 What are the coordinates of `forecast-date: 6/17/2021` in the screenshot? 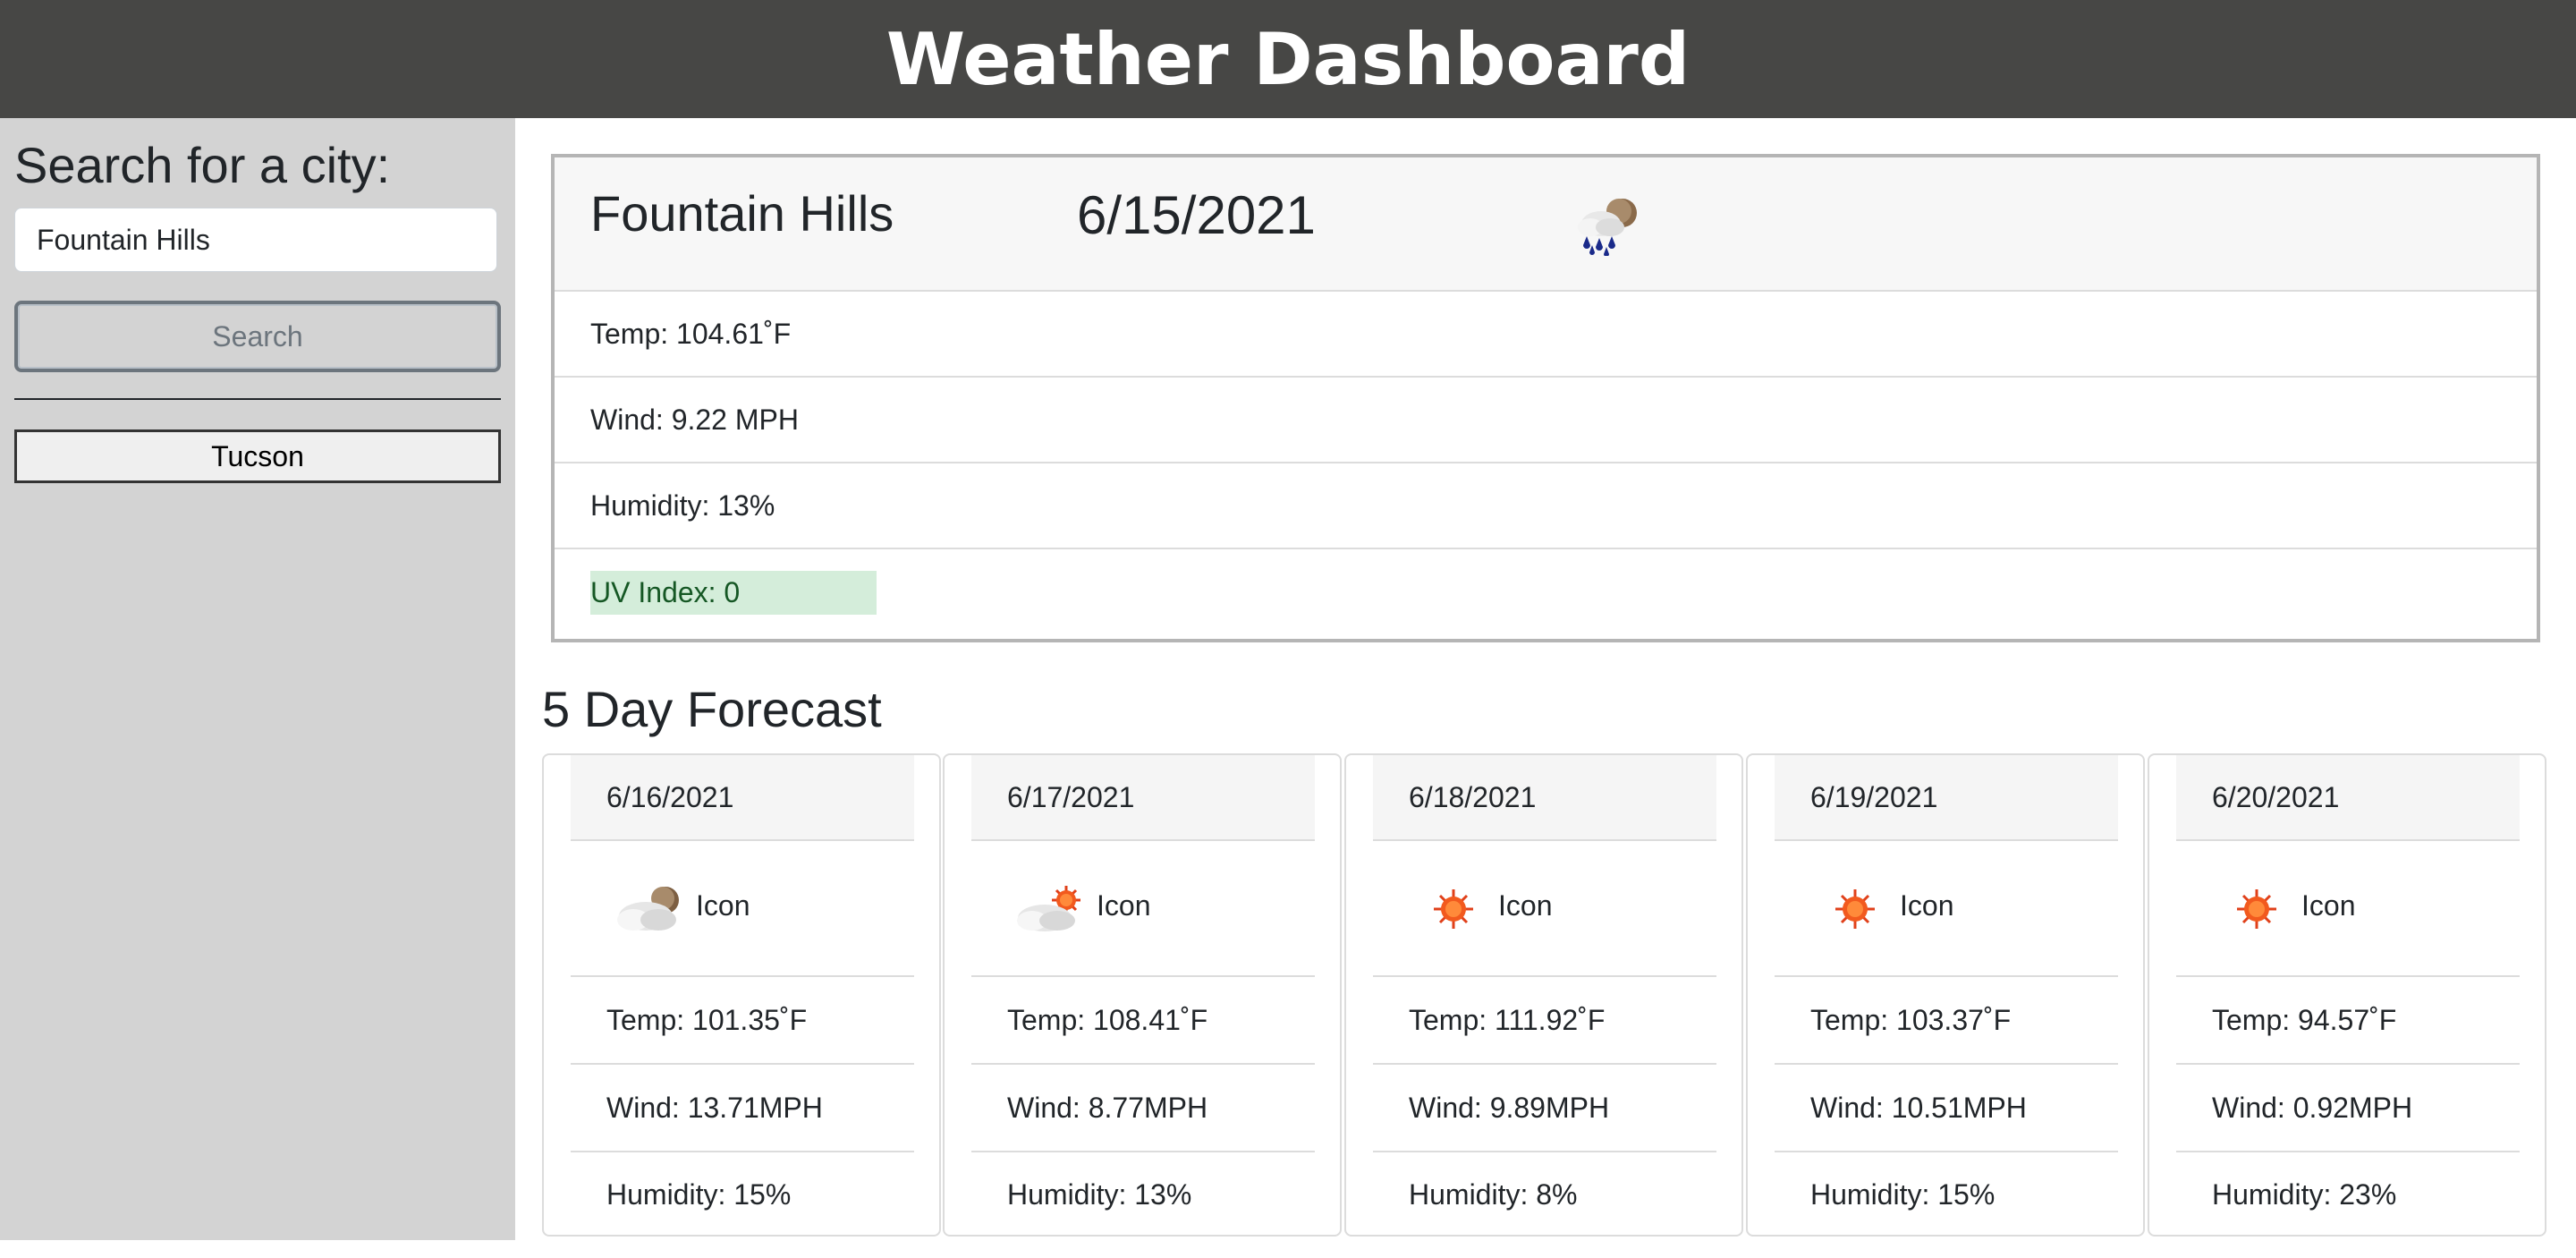 It's located at (1143, 798).